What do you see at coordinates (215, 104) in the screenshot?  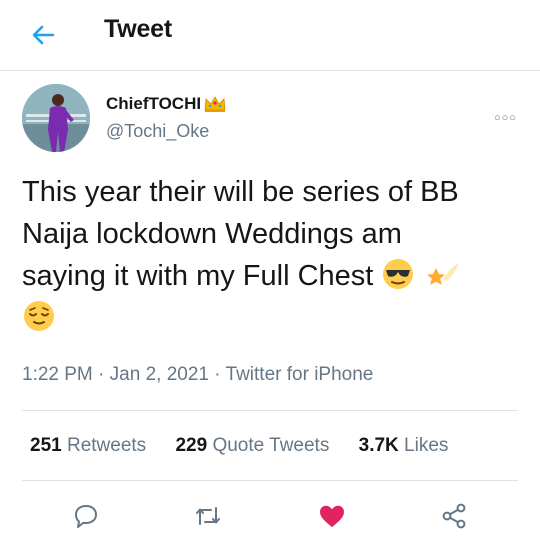 I see `crown-icon` at bounding box center [215, 104].